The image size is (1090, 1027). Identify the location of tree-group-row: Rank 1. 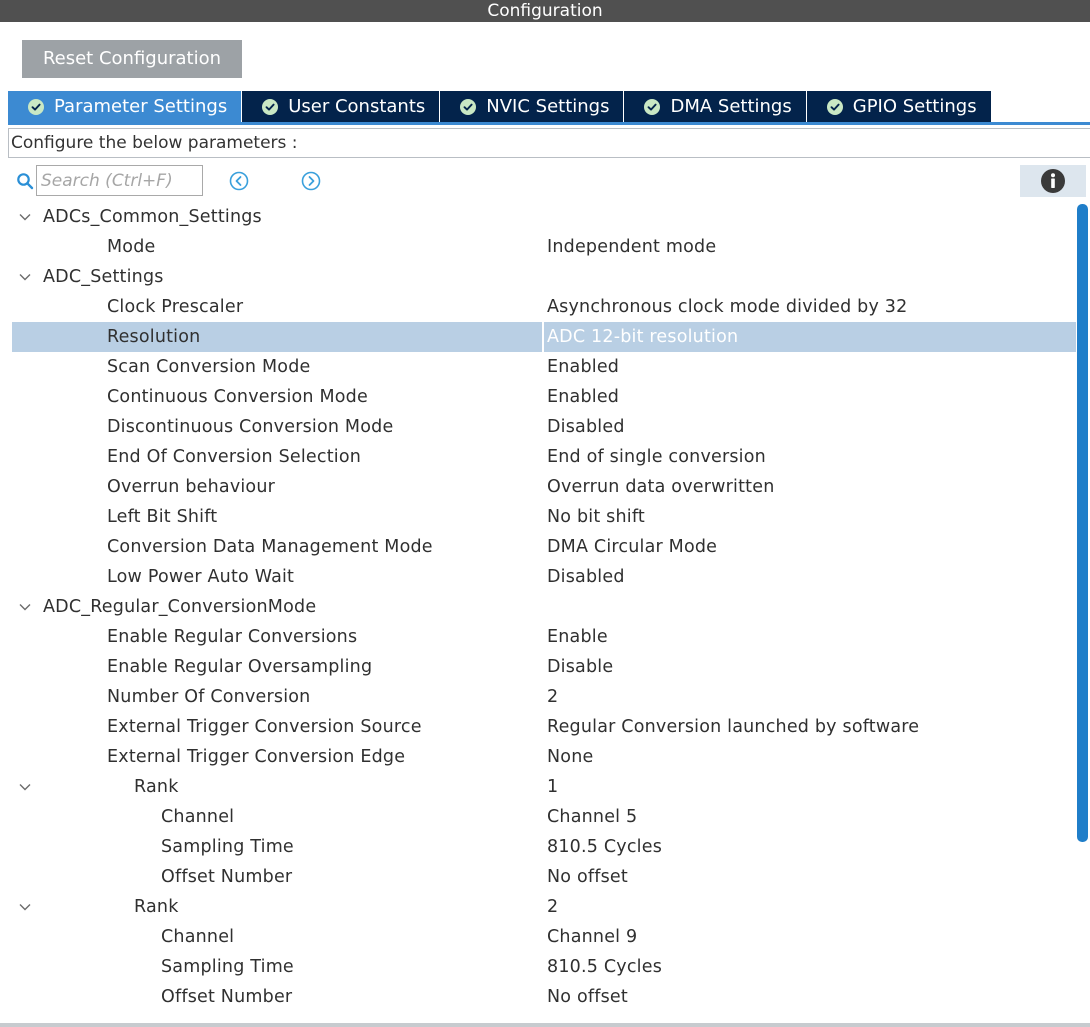
(544, 787).